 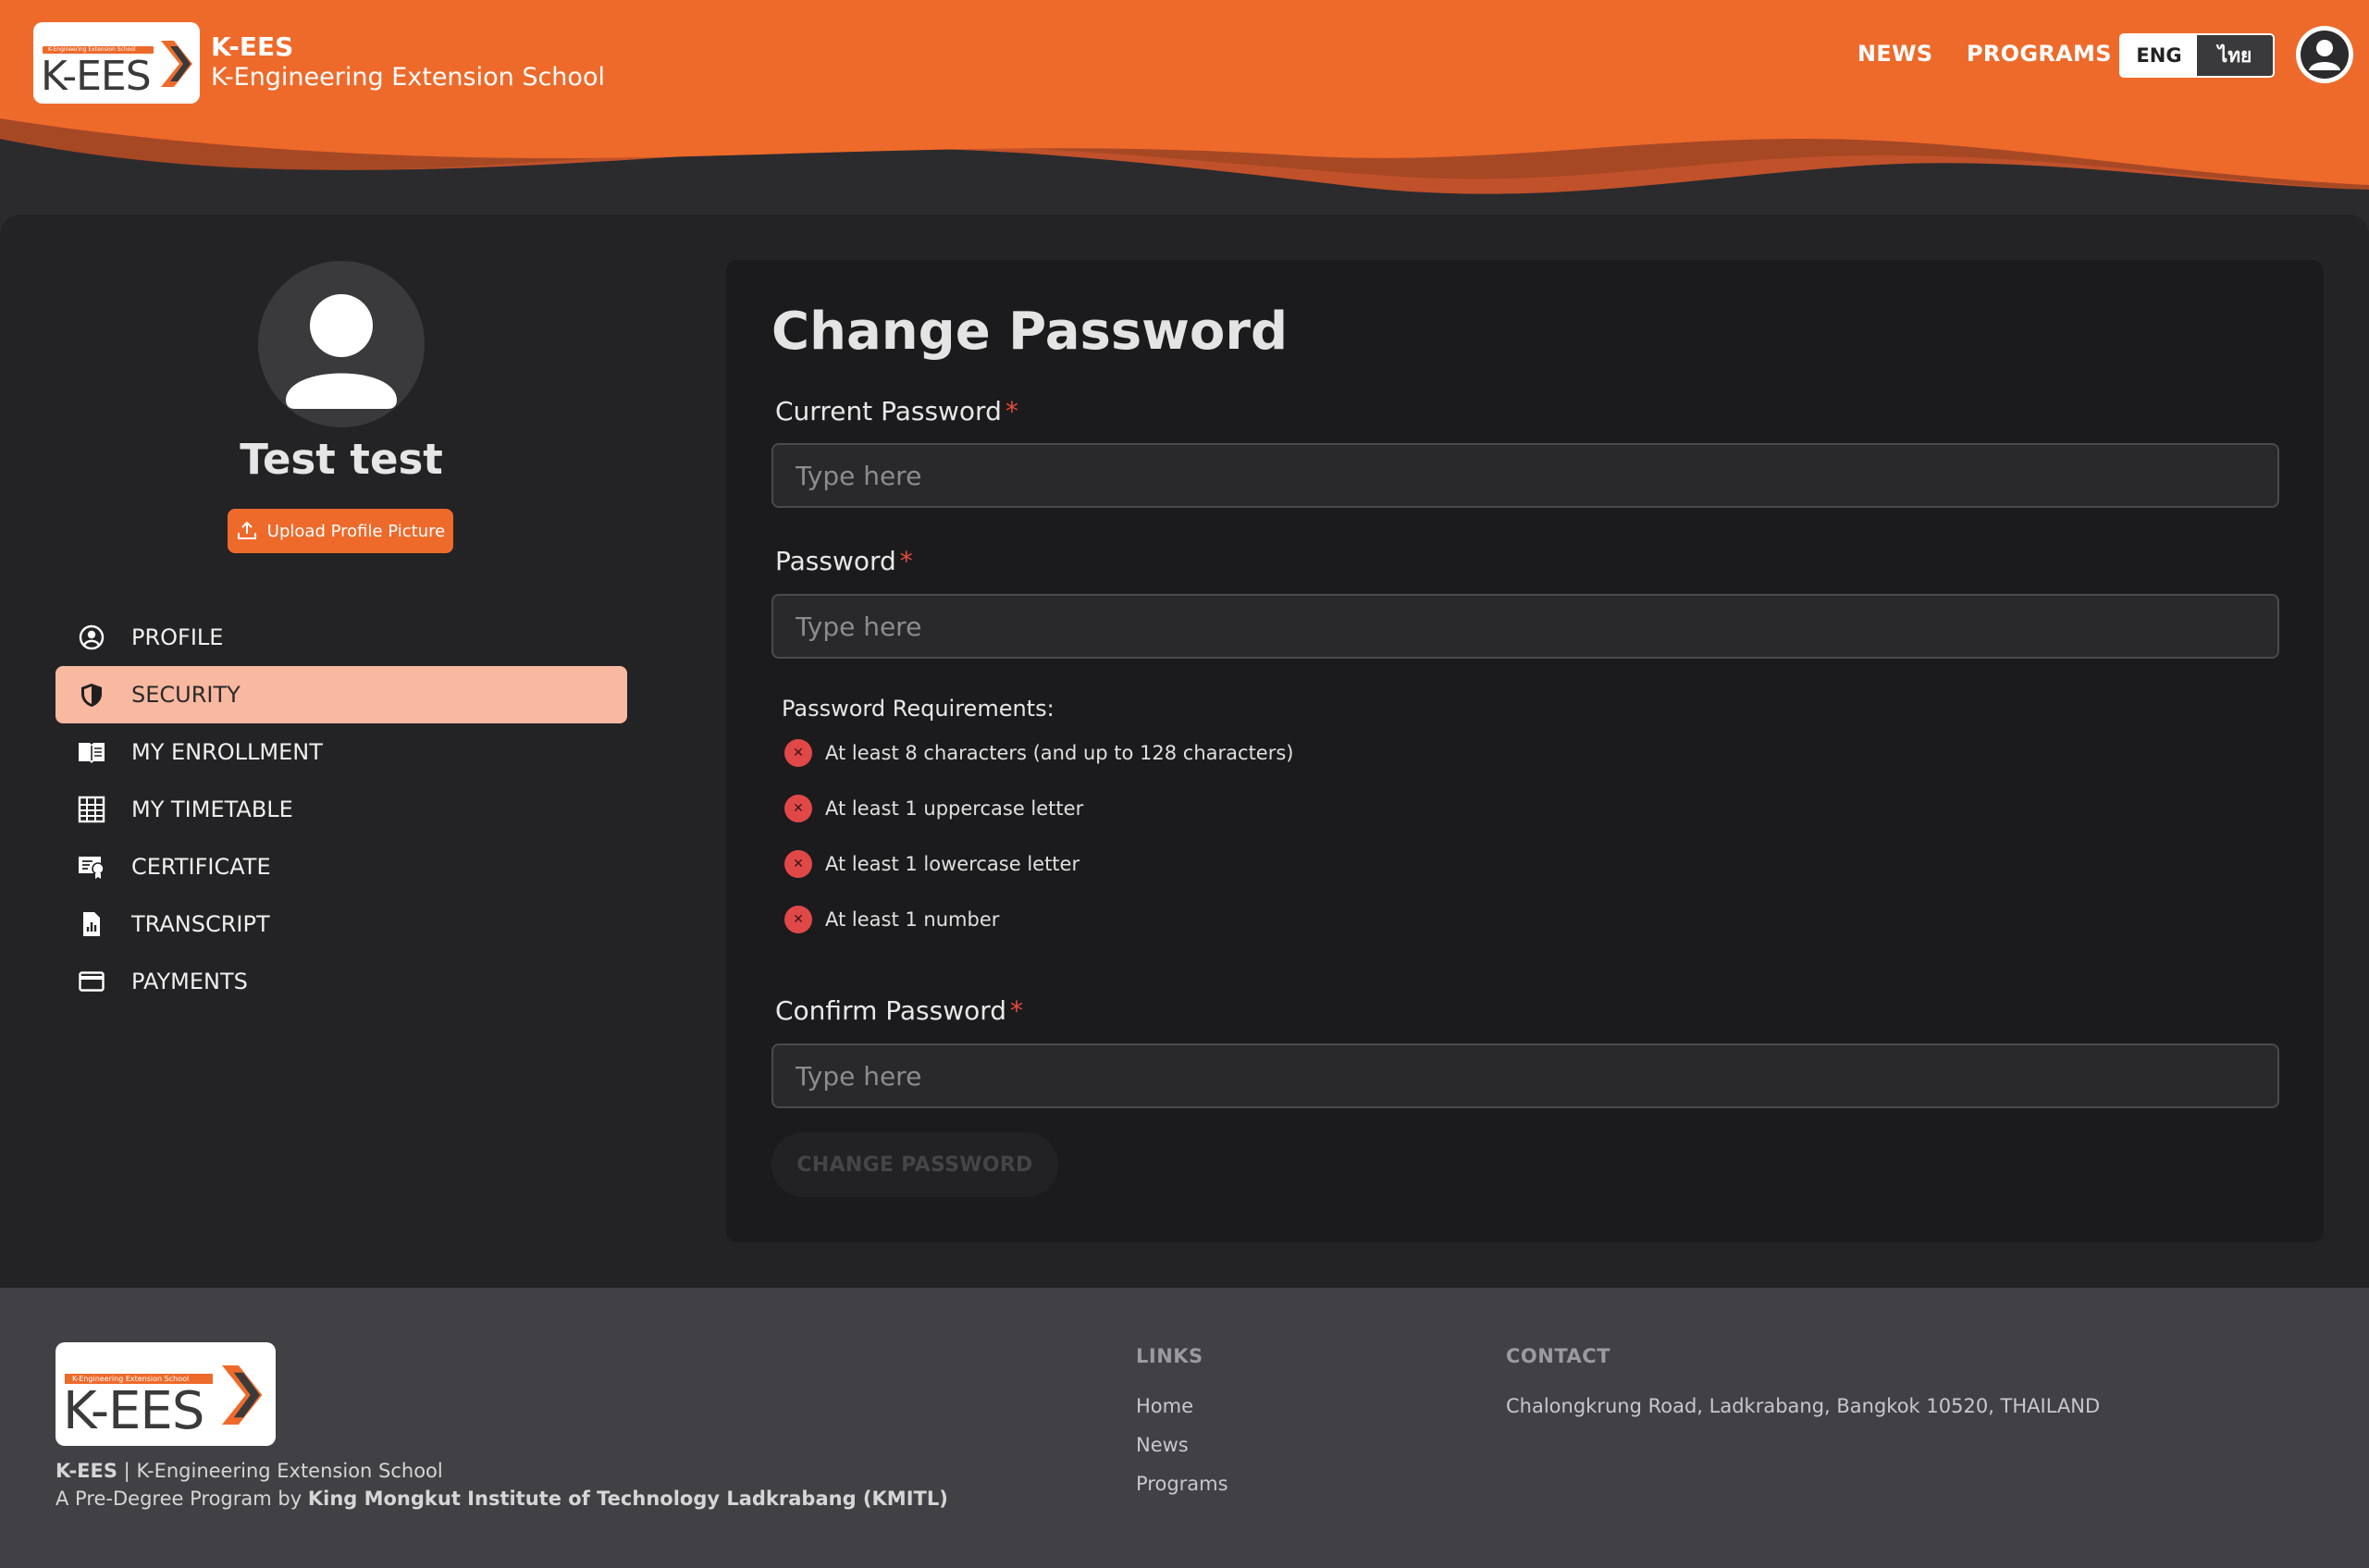 I want to click on certificate-icon, so click(x=91, y=867).